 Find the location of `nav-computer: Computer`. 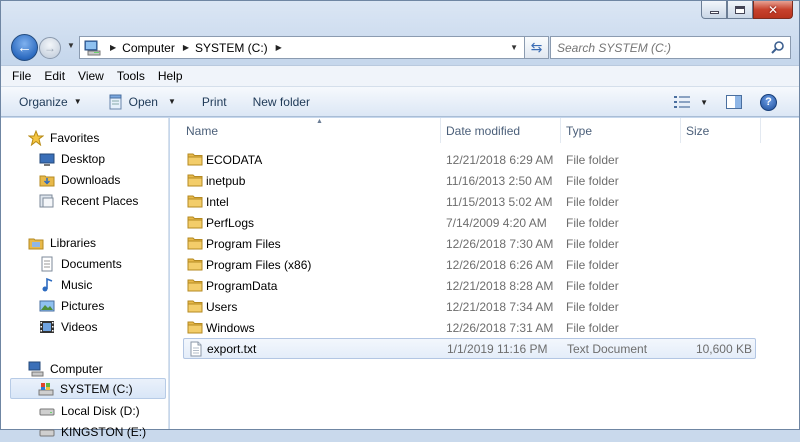

nav-computer: Computer is located at coordinates (65, 368).